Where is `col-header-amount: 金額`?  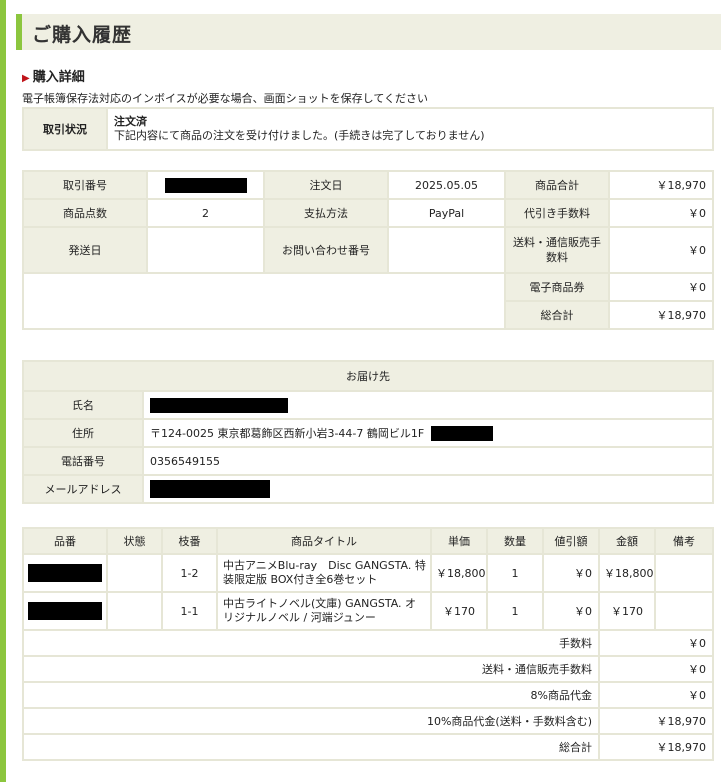
col-header-amount: 金額 is located at coordinates (627, 541).